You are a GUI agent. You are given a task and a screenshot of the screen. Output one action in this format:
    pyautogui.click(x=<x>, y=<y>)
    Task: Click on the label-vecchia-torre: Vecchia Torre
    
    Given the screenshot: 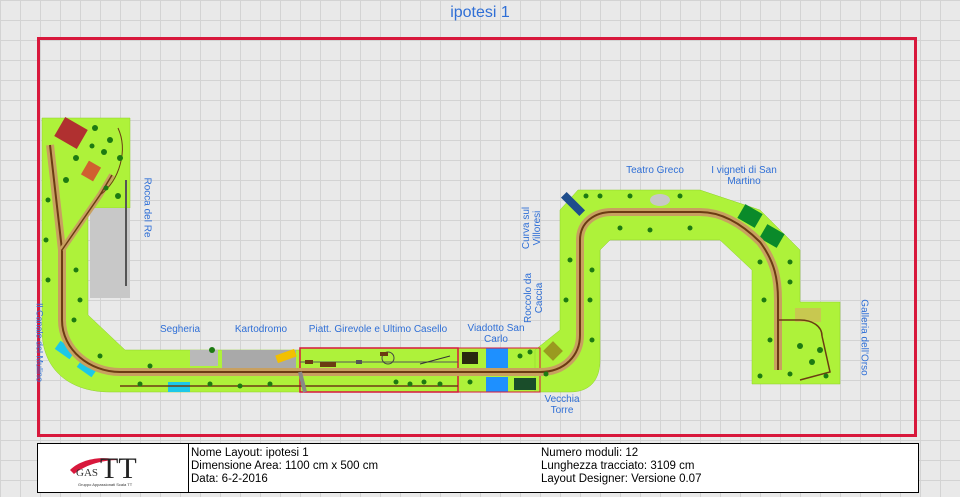 What is the action you would take?
    pyautogui.click(x=562, y=405)
    